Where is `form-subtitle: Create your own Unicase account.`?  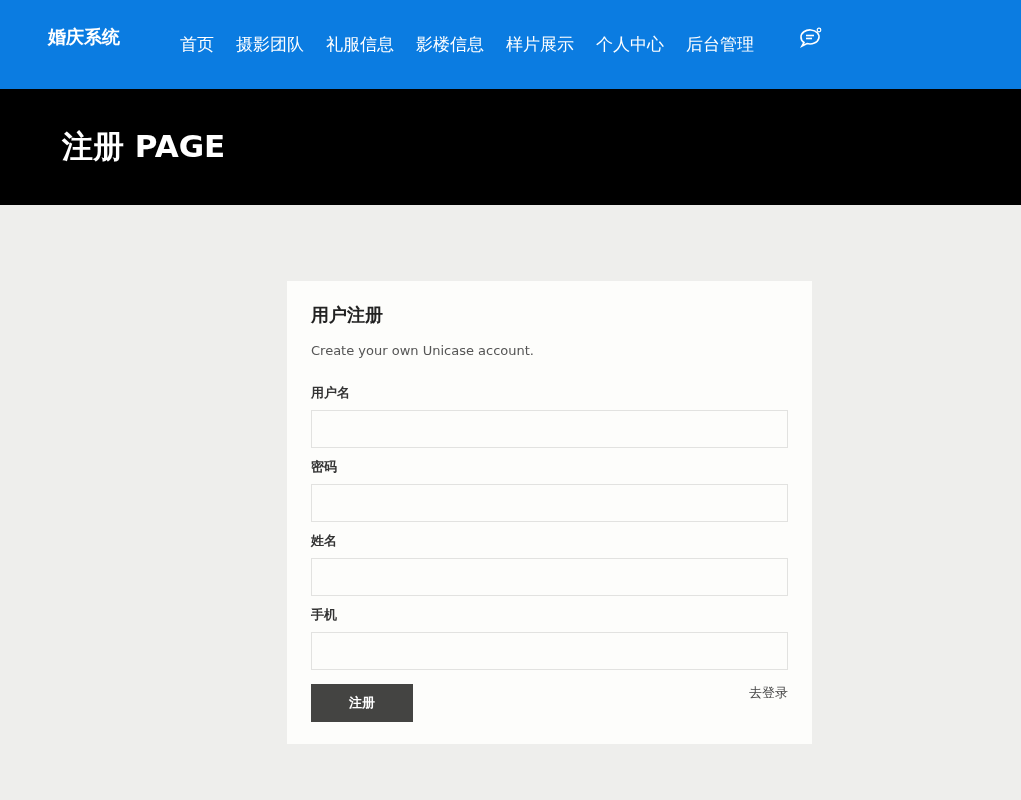
form-subtitle: Create your own Unicase account. is located at coordinates (423, 350).